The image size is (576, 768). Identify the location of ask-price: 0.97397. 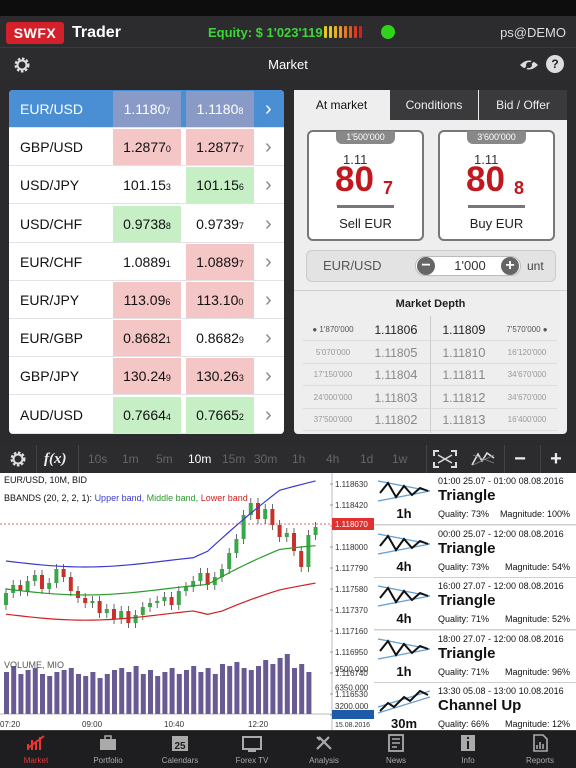
(220, 224).